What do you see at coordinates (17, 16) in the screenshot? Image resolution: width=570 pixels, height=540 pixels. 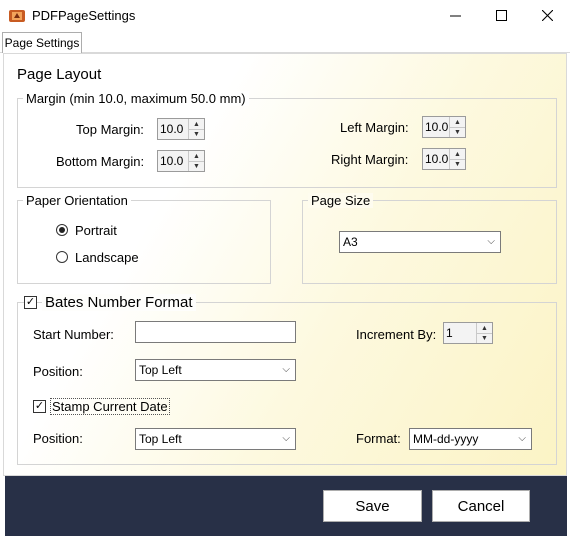 I see `app-icon` at bounding box center [17, 16].